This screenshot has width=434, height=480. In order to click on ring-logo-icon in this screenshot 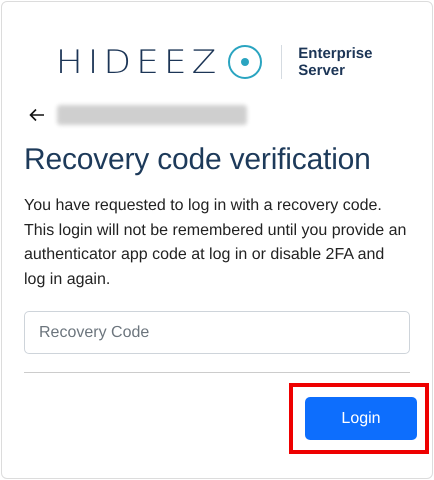, I will do `click(245, 62)`.